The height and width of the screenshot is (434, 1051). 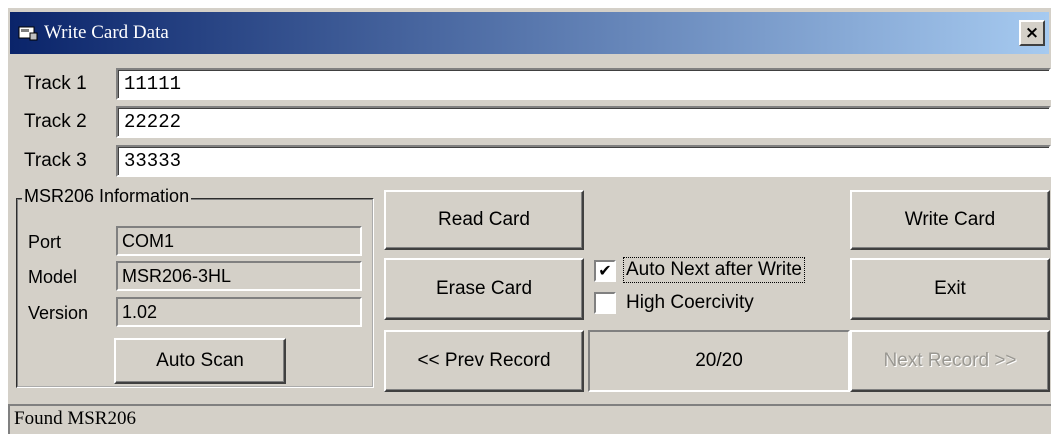 I want to click on track-2-input: 22222, so click(x=583, y=122).